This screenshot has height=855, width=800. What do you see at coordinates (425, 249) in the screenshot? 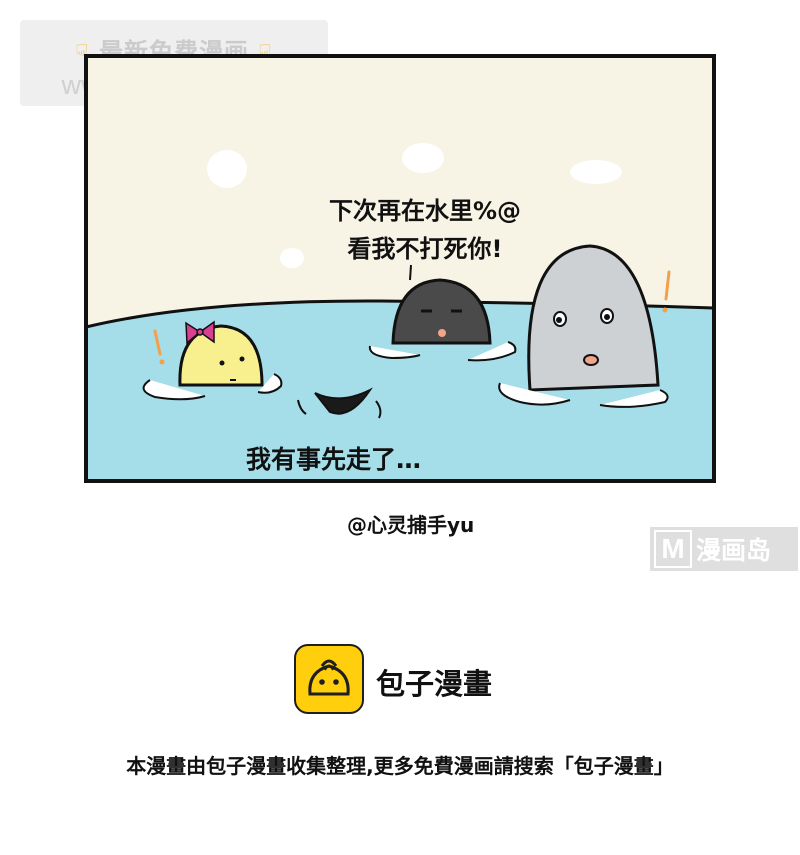
I see `speech-line-2: 看我不打死你!` at bounding box center [425, 249].